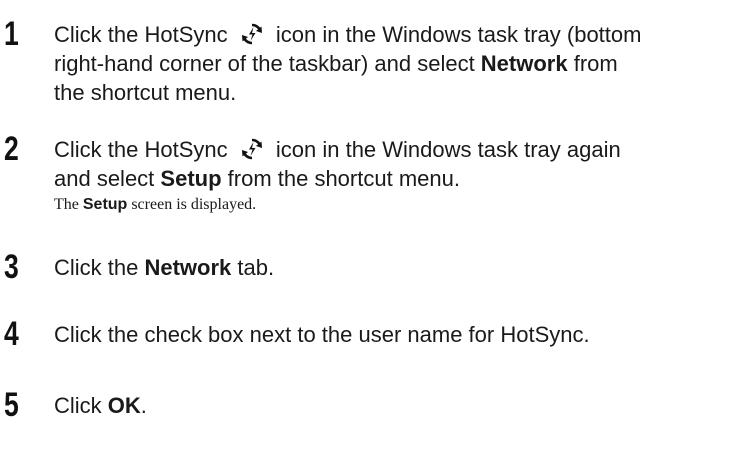 The width and height of the screenshot is (754, 456). Describe the element at coordinates (191, 178) in the screenshot. I see `menu-item-setup: Setup` at that location.